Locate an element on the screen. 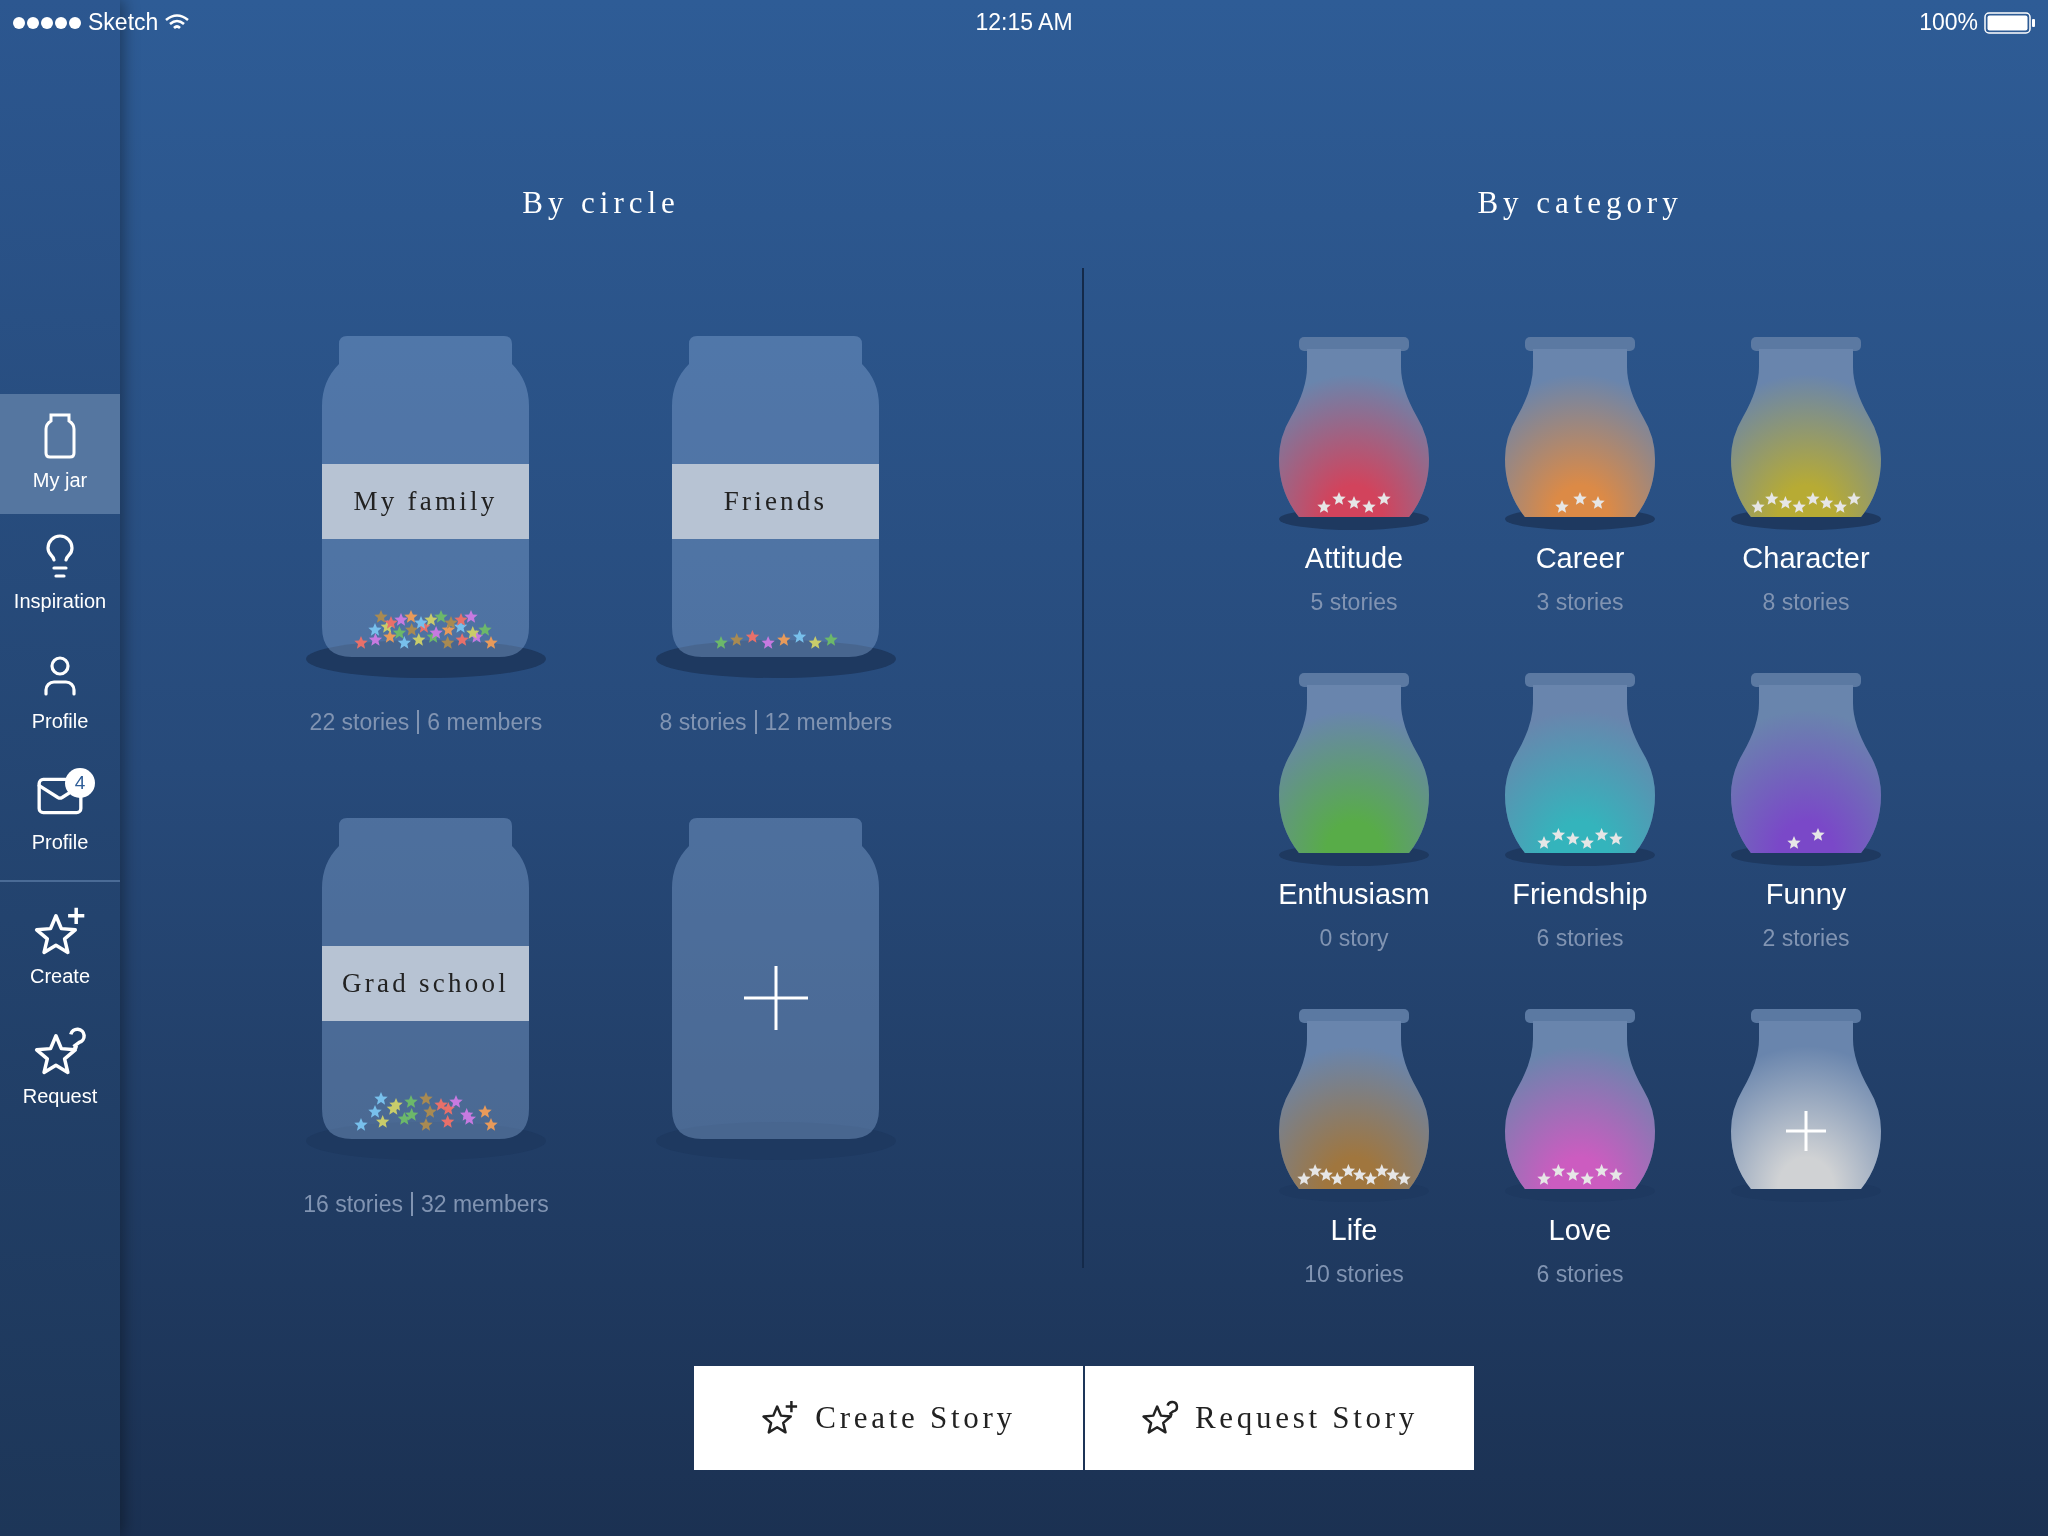 The height and width of the screenshot is (1536, 2048). category-name: Love is located at coordinates (1580, 1230).